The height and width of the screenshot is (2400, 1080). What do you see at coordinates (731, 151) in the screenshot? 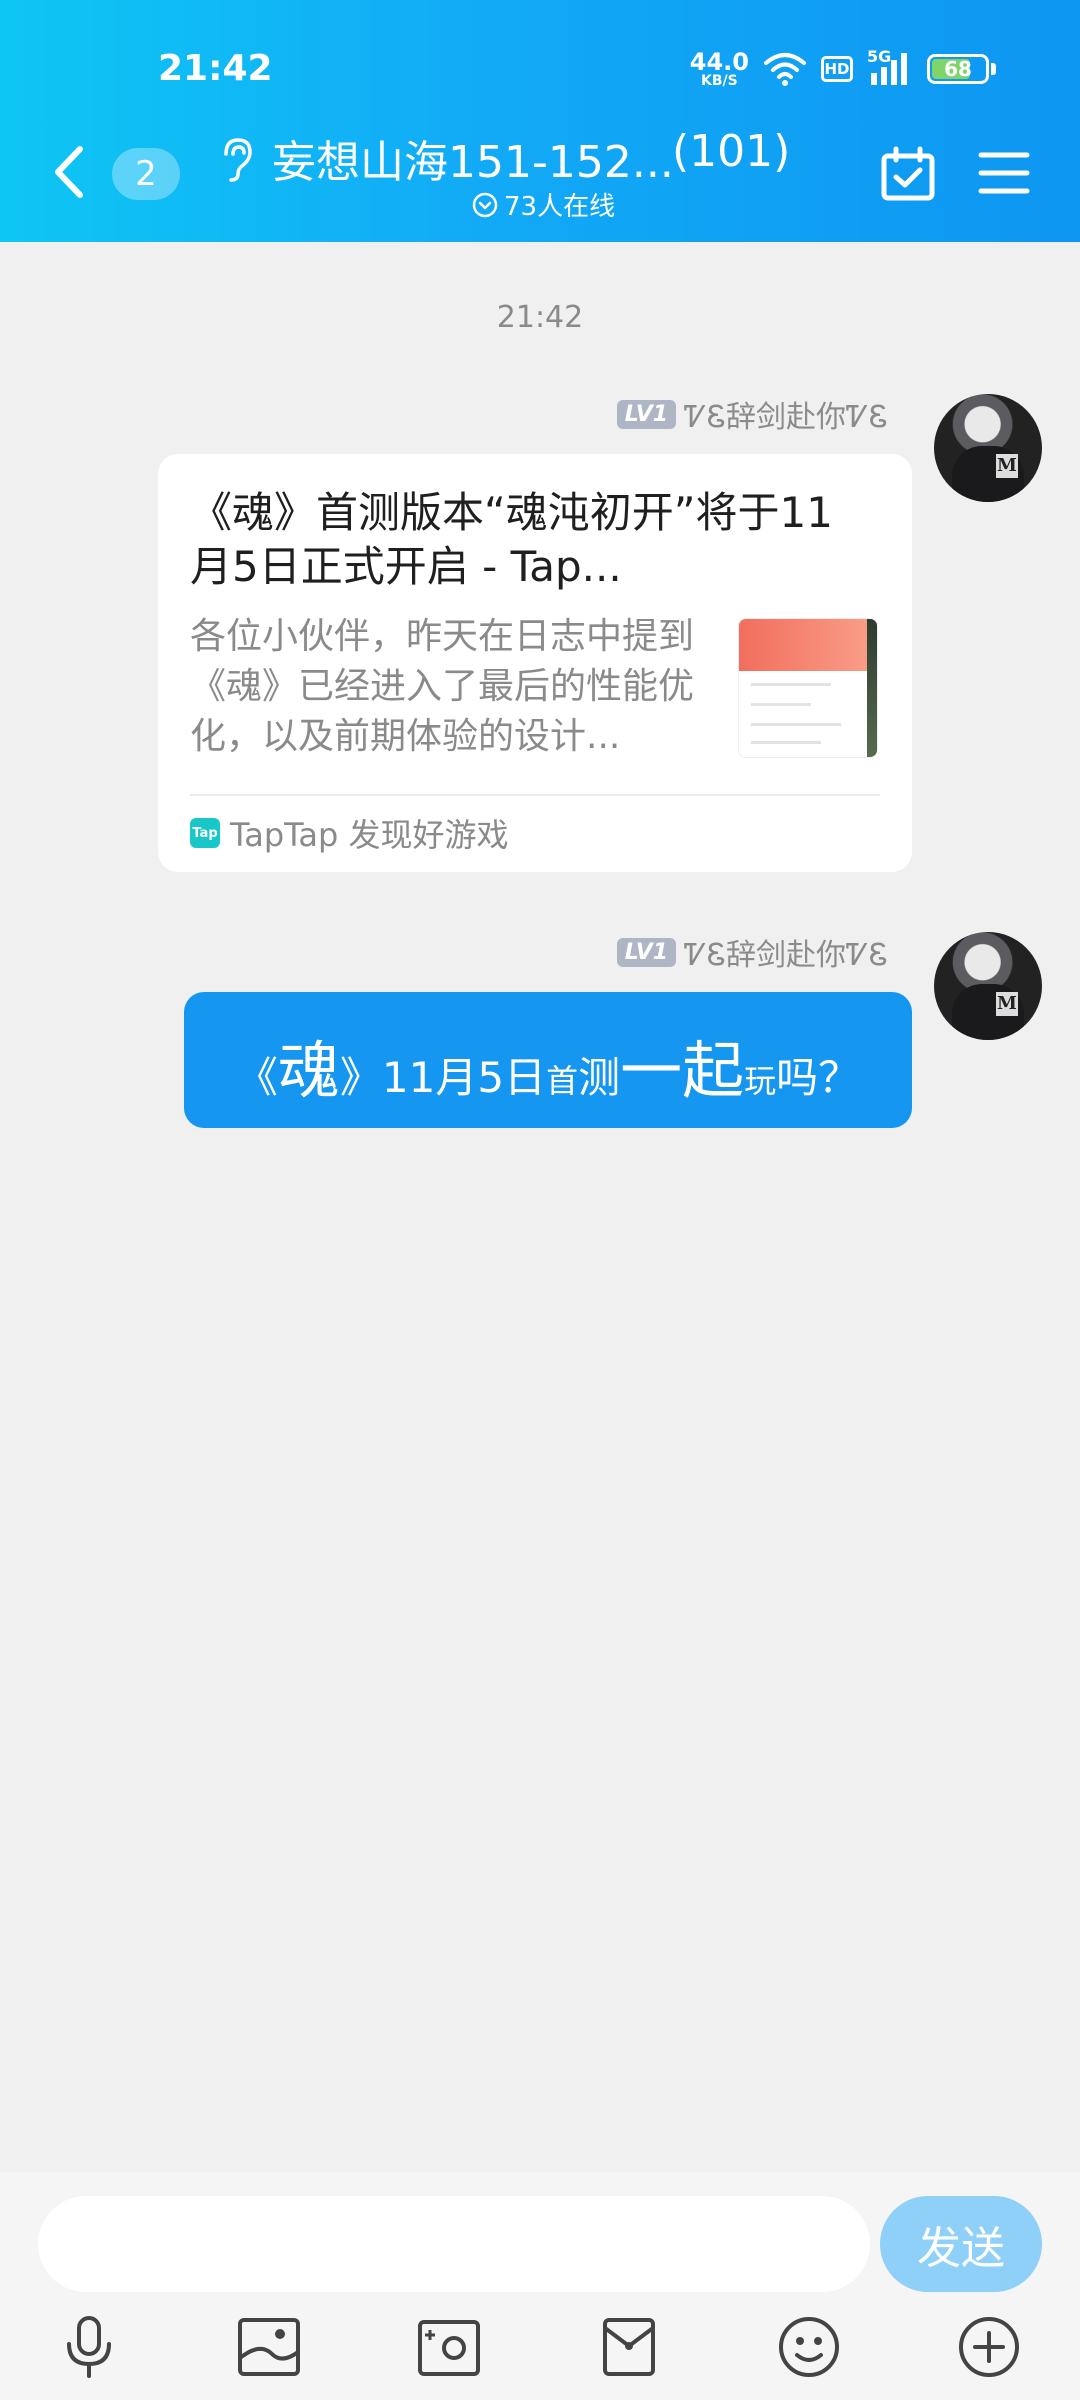
I see `group-member-count: (101)` at bounding box center [731, 151].